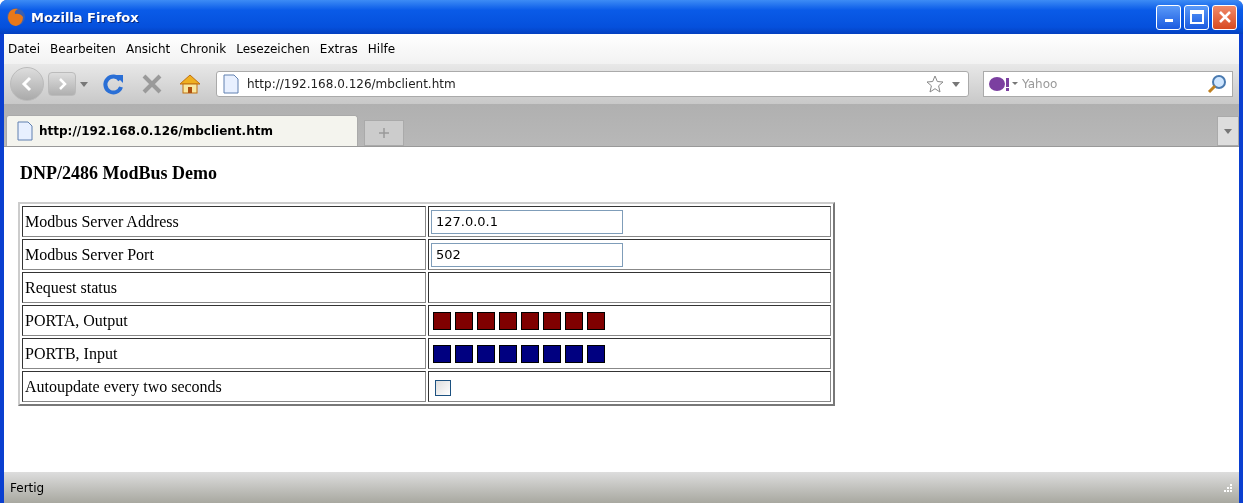 This screenshot has height=503, width=1243. Describe the element at coordinates (119, 173) in the screenshot. I see `page-heading: DNP/2486 ModBus Demo` at that location.